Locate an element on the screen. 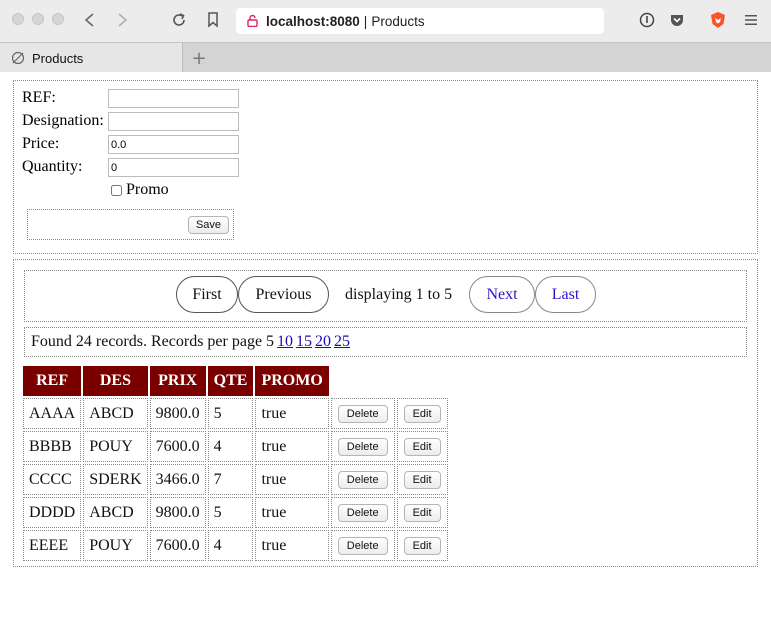 The height and width of the screenshot is (628, 771). forward-icon is located at coordinates (122, 20).